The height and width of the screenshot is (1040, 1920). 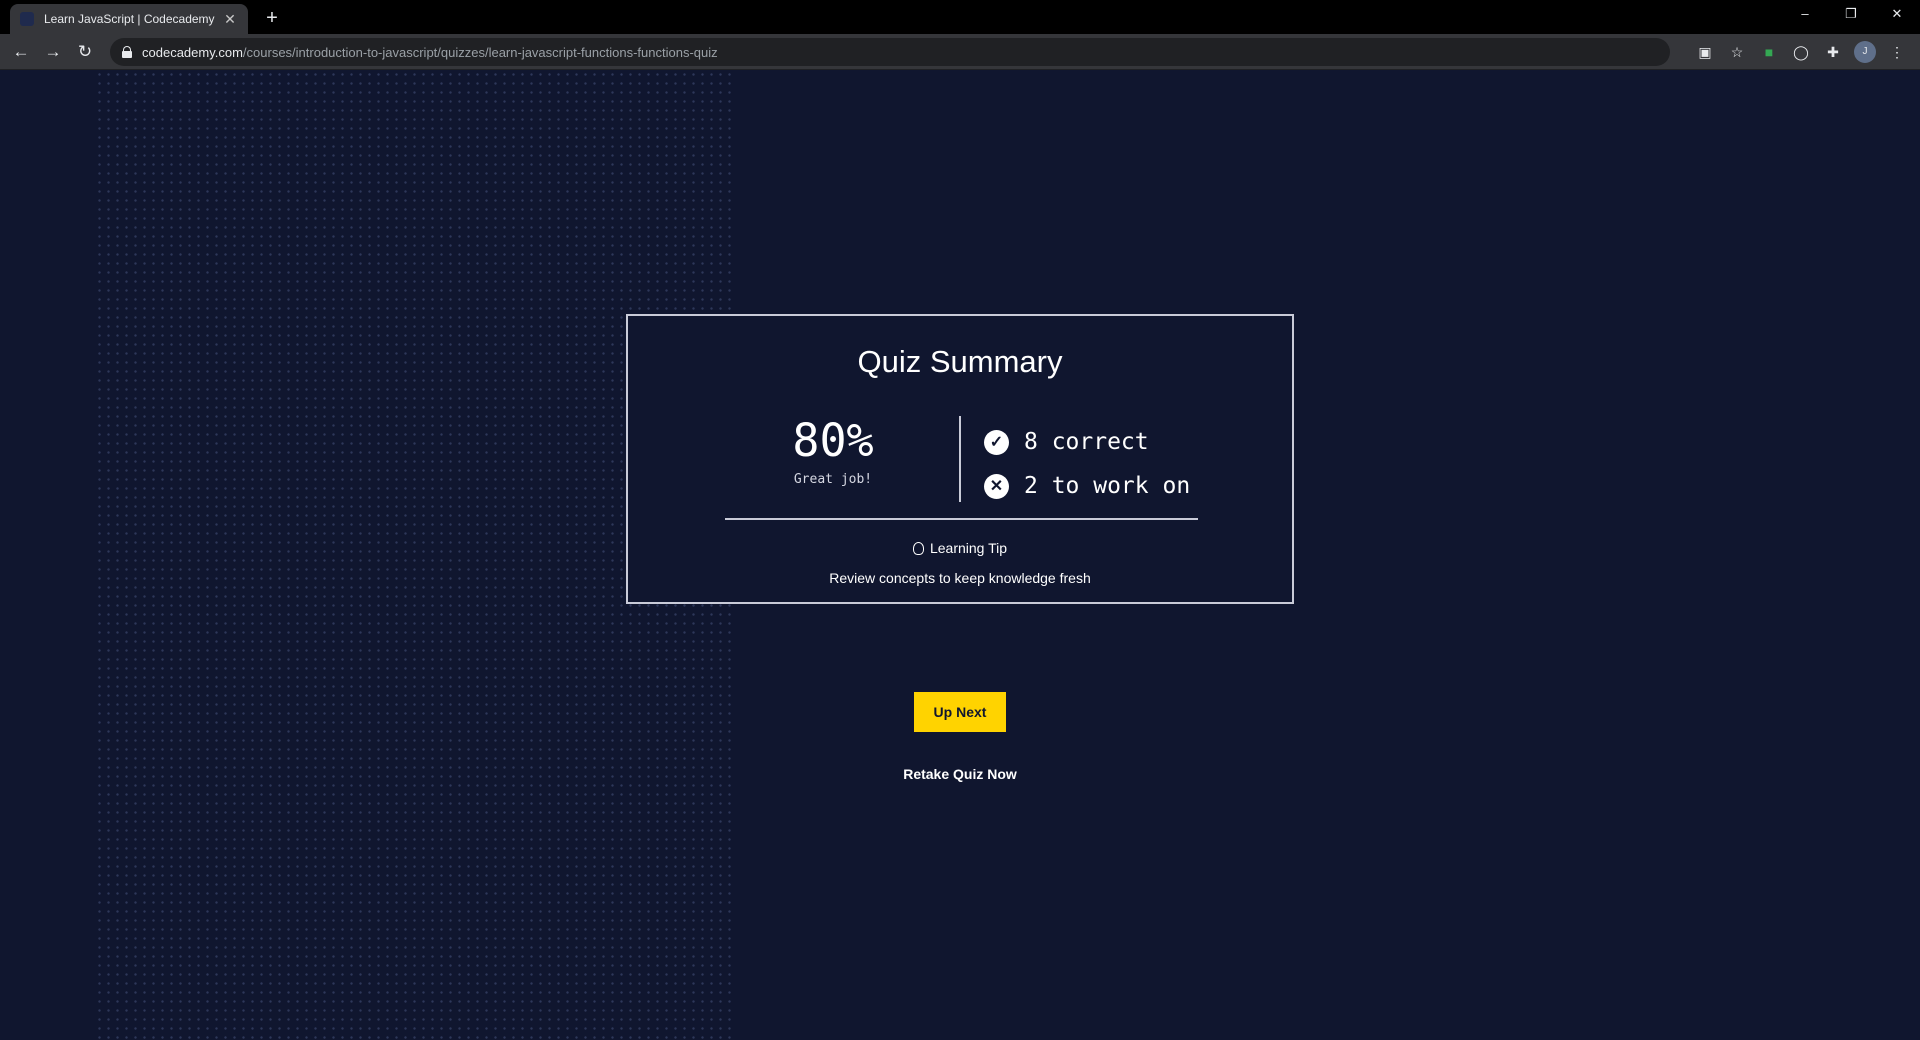 I want to click on lightbulb-icon, so click(x=918, y=548).